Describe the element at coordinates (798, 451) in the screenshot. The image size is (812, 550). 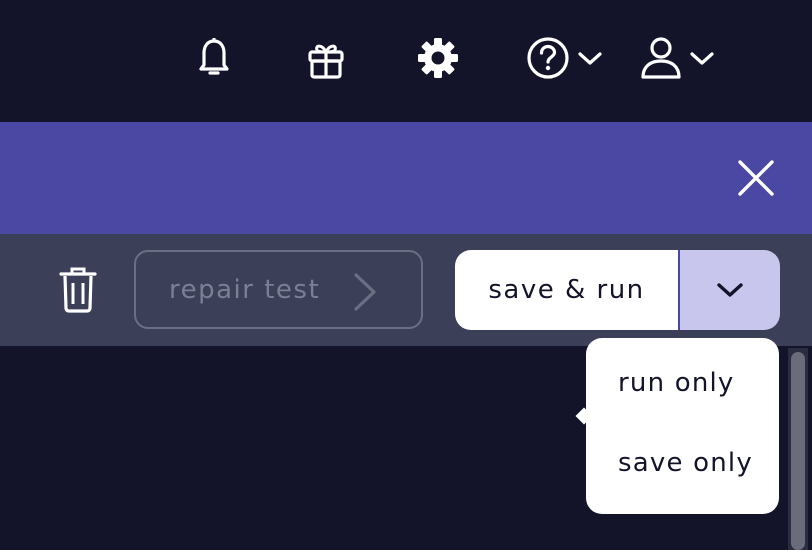
I see `scrollbar-thumb` at that location.